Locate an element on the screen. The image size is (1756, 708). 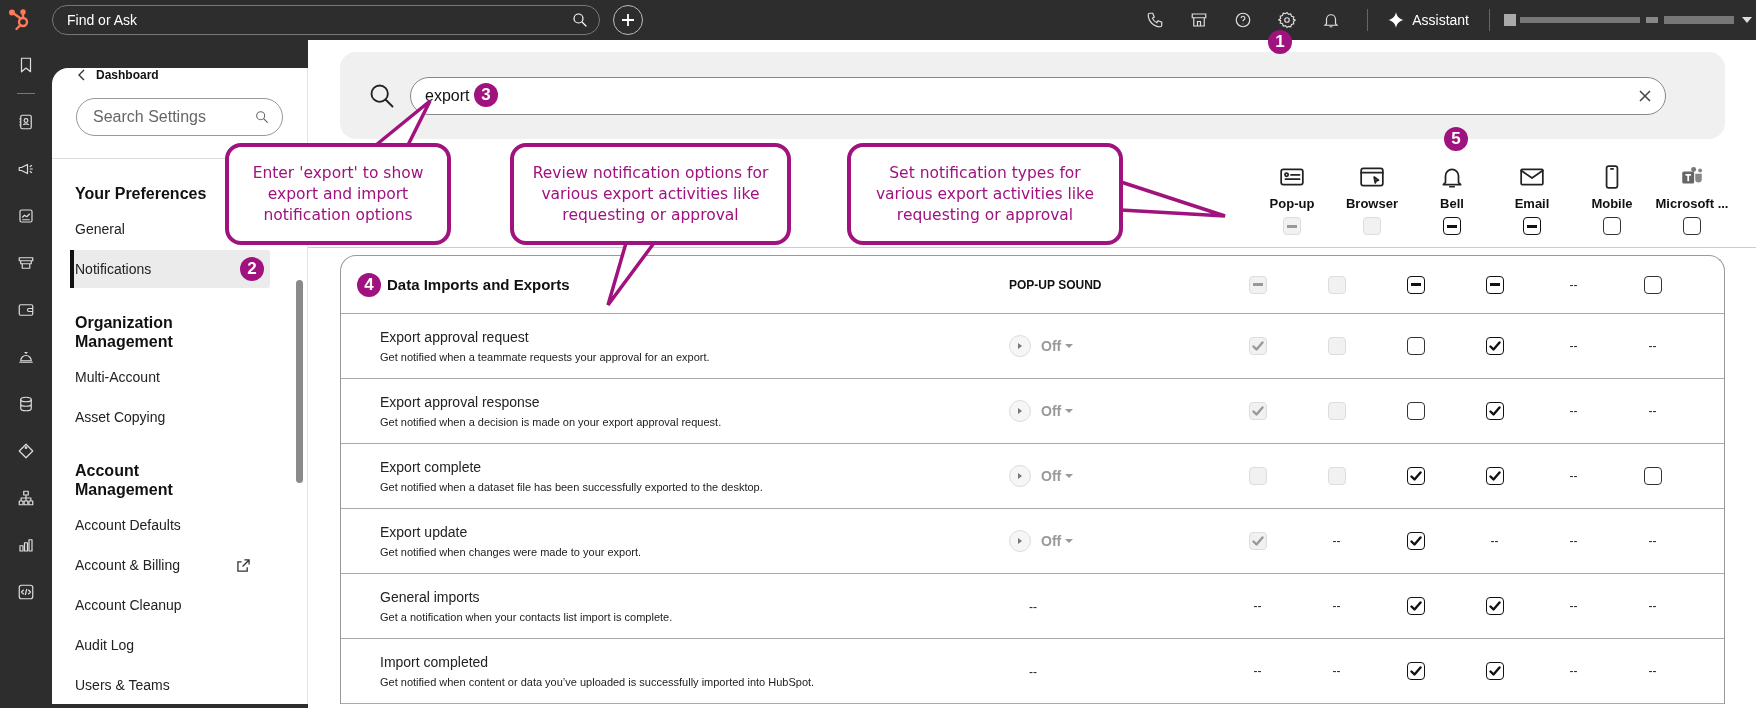
notification-title: Export update is located at coordinates (424, 532).